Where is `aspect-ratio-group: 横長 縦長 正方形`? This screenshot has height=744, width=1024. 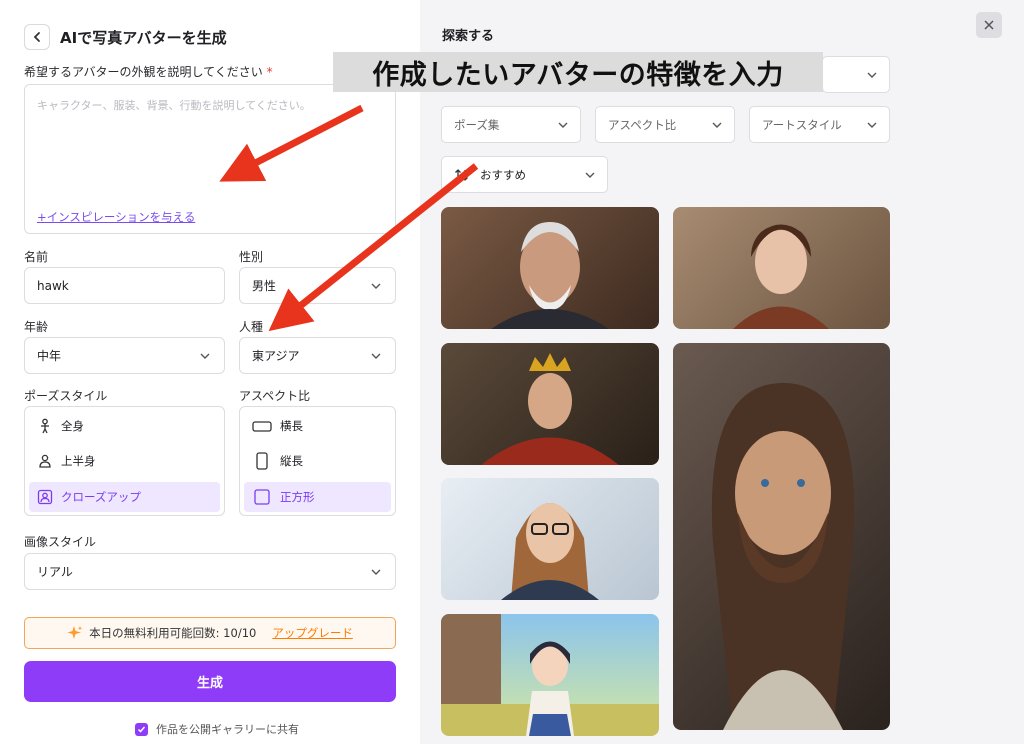
aspect-ratio-group: 横長 縦長 正方形 is located at coordinates (317, 461).